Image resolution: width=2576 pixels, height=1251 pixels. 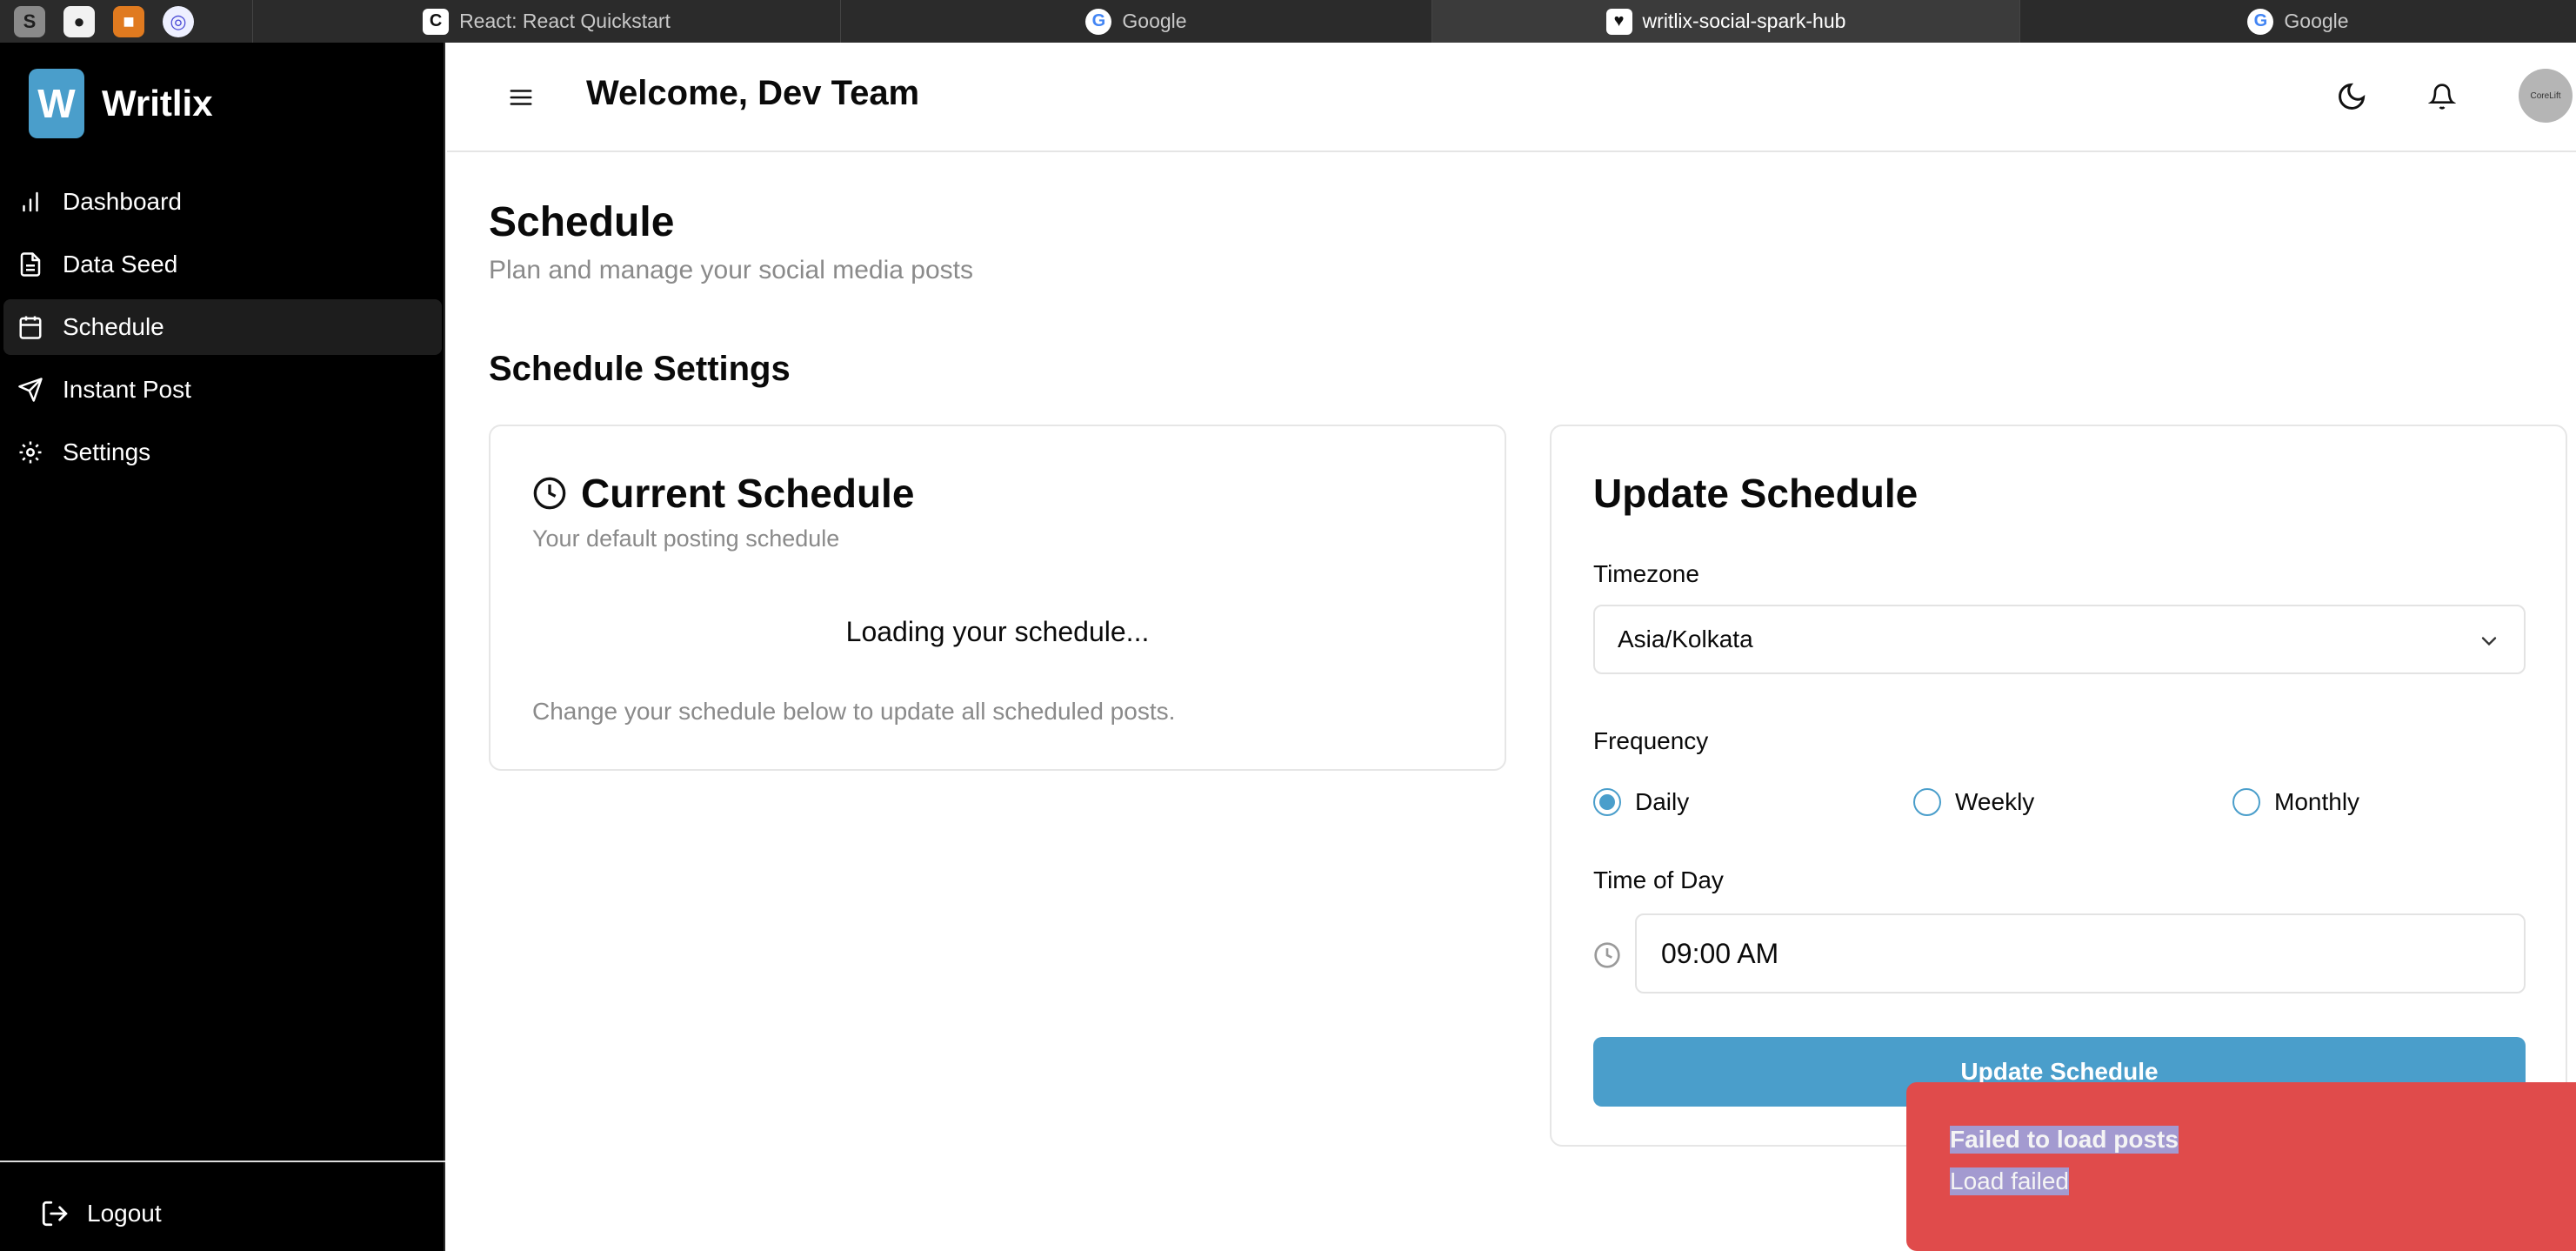 I want to click on sidebar-item-label: Settings, so click(x=107, y=451).